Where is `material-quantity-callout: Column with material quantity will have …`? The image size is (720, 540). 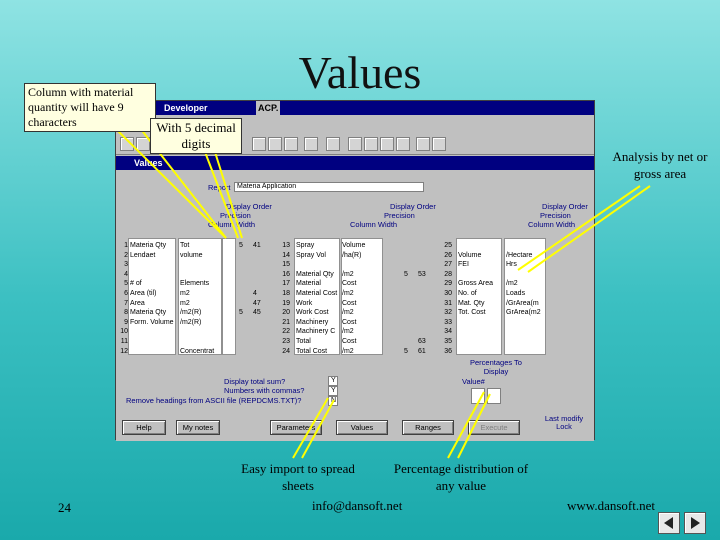
material-quantity-callout: Column with material quantity will have … is located at coordinates (90, 107).